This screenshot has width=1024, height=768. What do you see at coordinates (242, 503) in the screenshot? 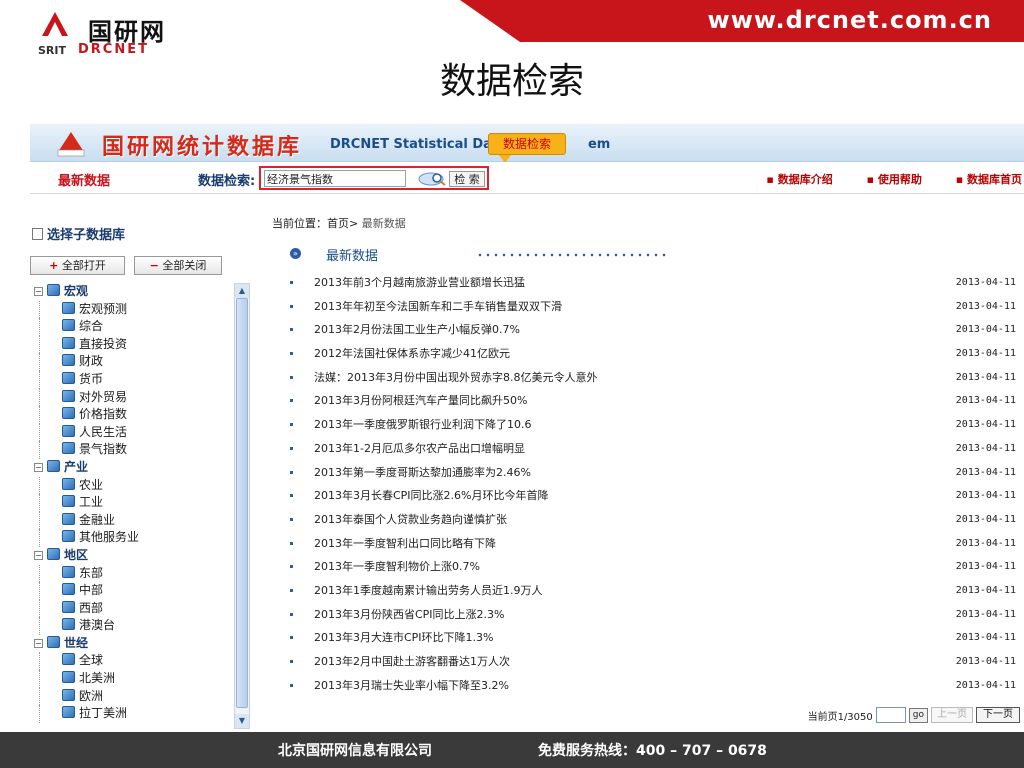
I see `scroll-thumb` at bounding box center [242, 503].